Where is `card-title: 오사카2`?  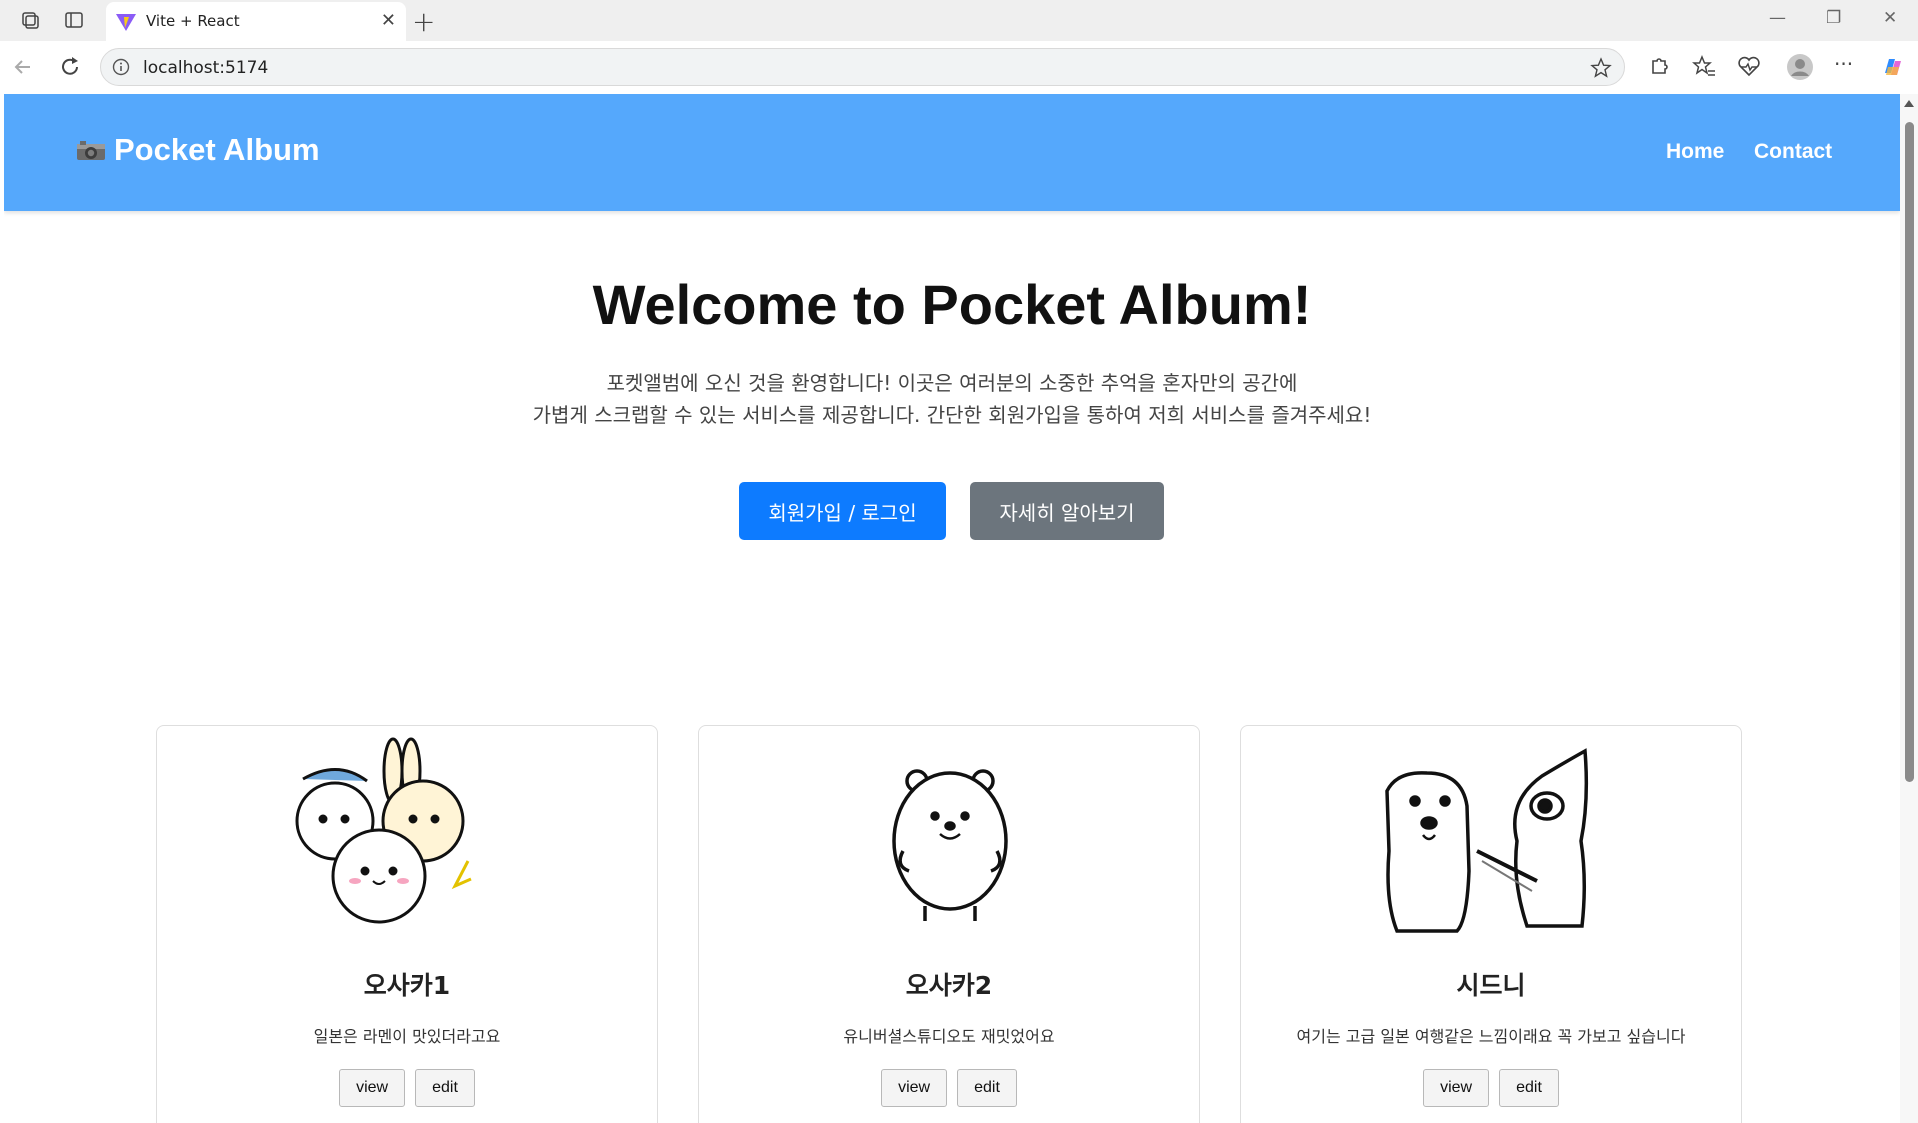 card-title: 오사카2 is located at coordinates (949, 985).